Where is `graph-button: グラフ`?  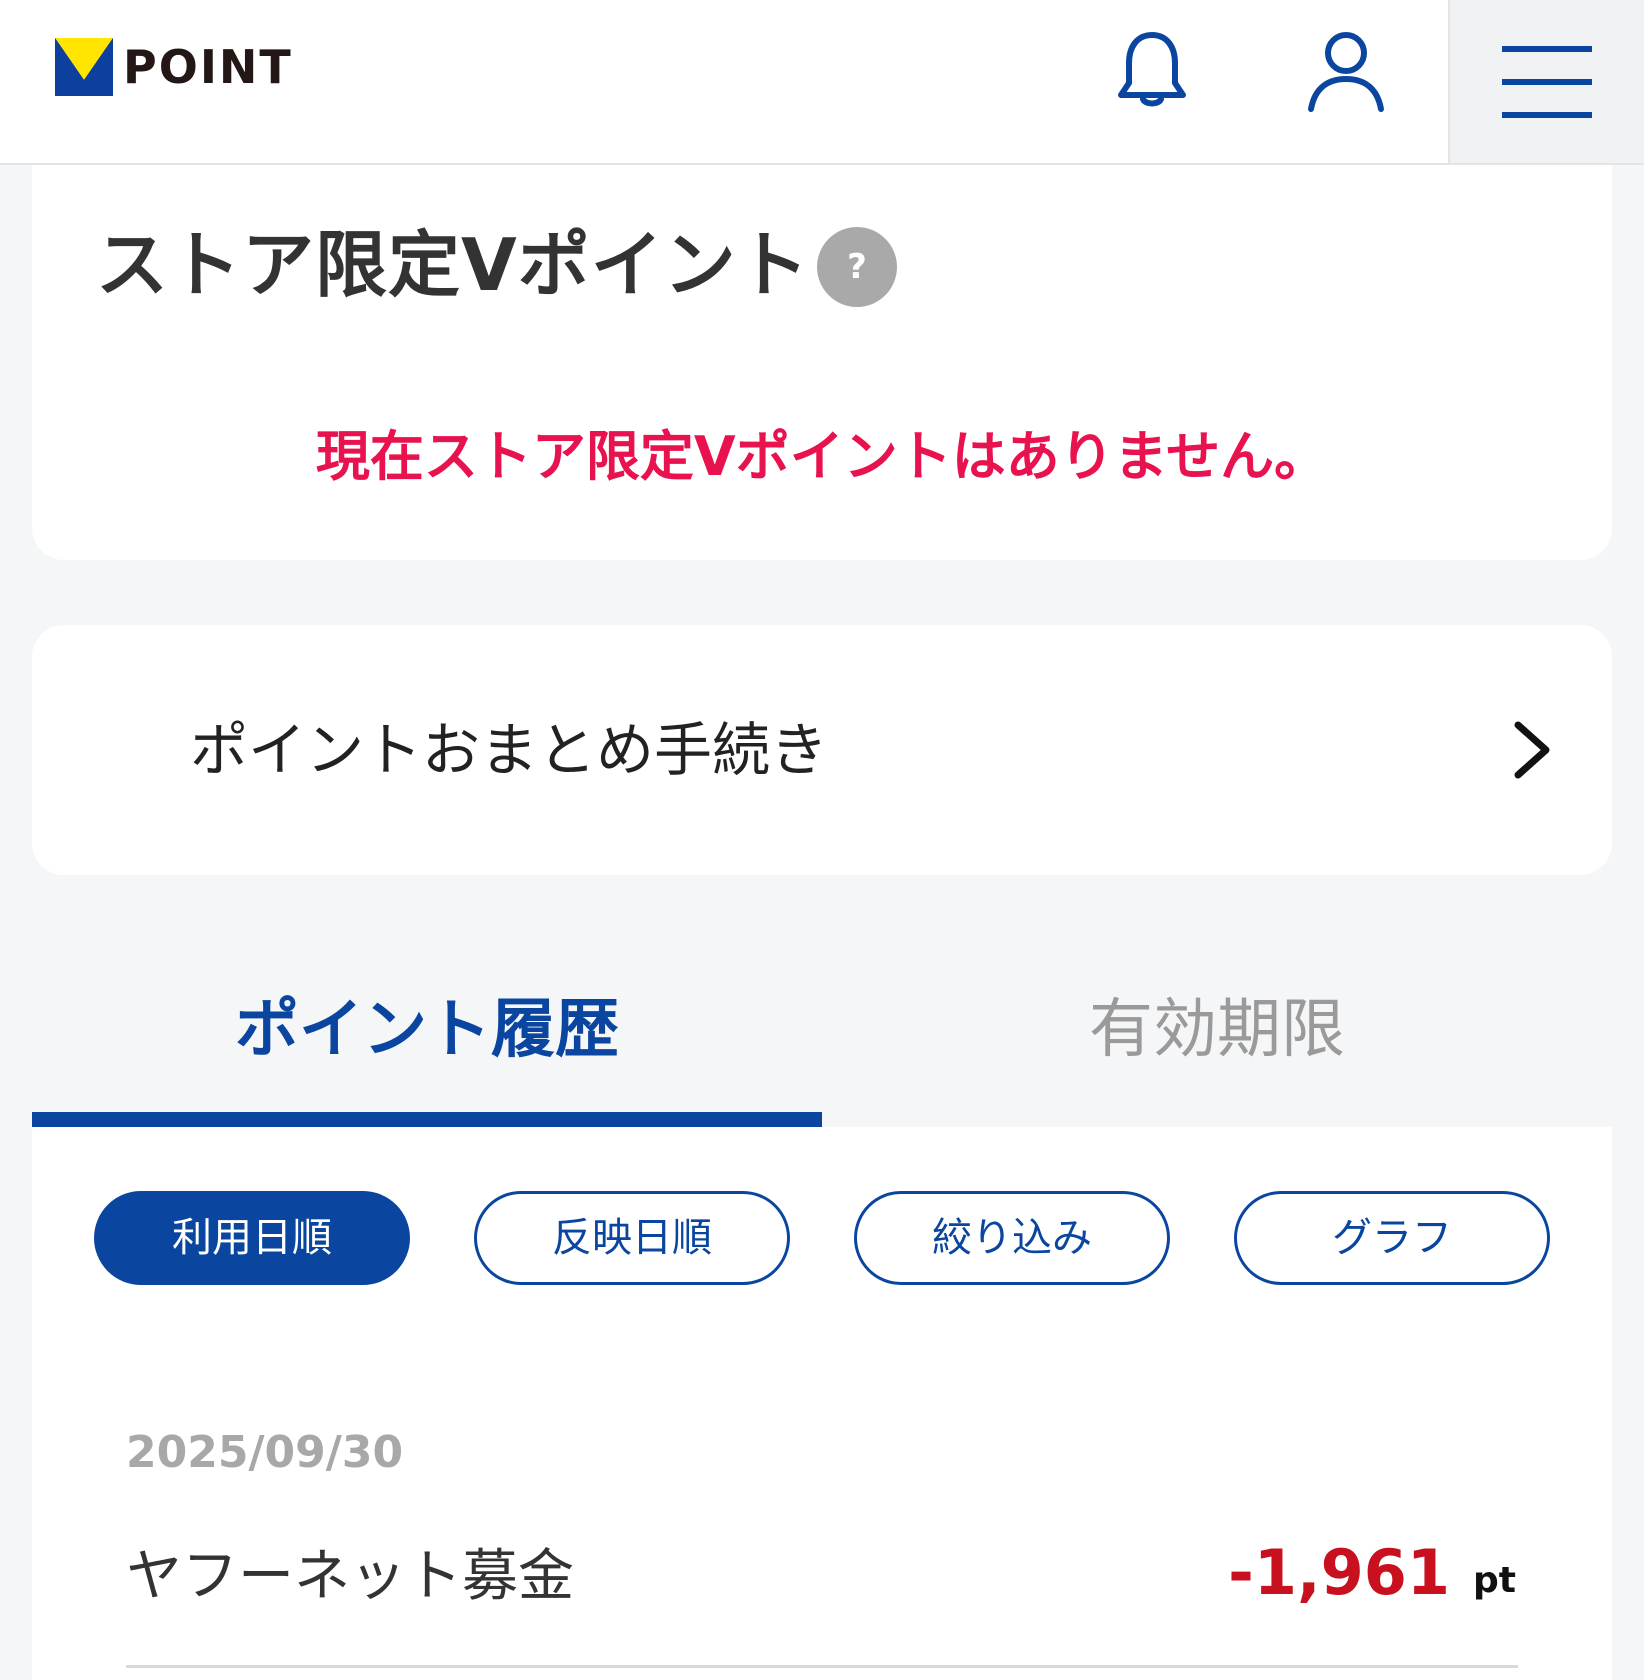 graph-button: グラフ is located at coordinates (1392, 1238).